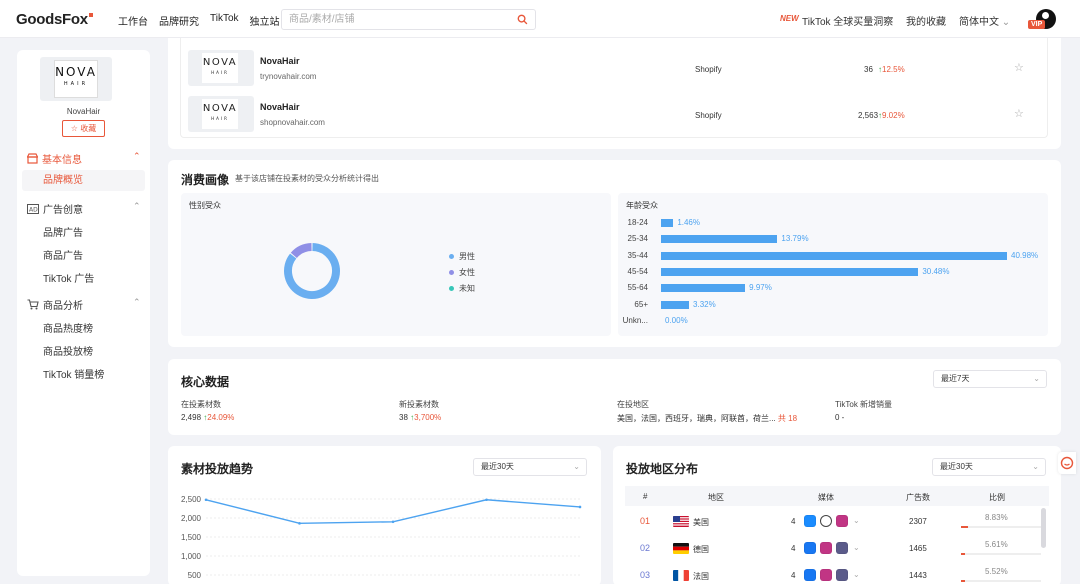 The width and height of the screenshot is (1080, 584). What do you see at coordinates (868, 69) in the screenshot?
I see `store-count: 36` at bounding box center [868, 69].